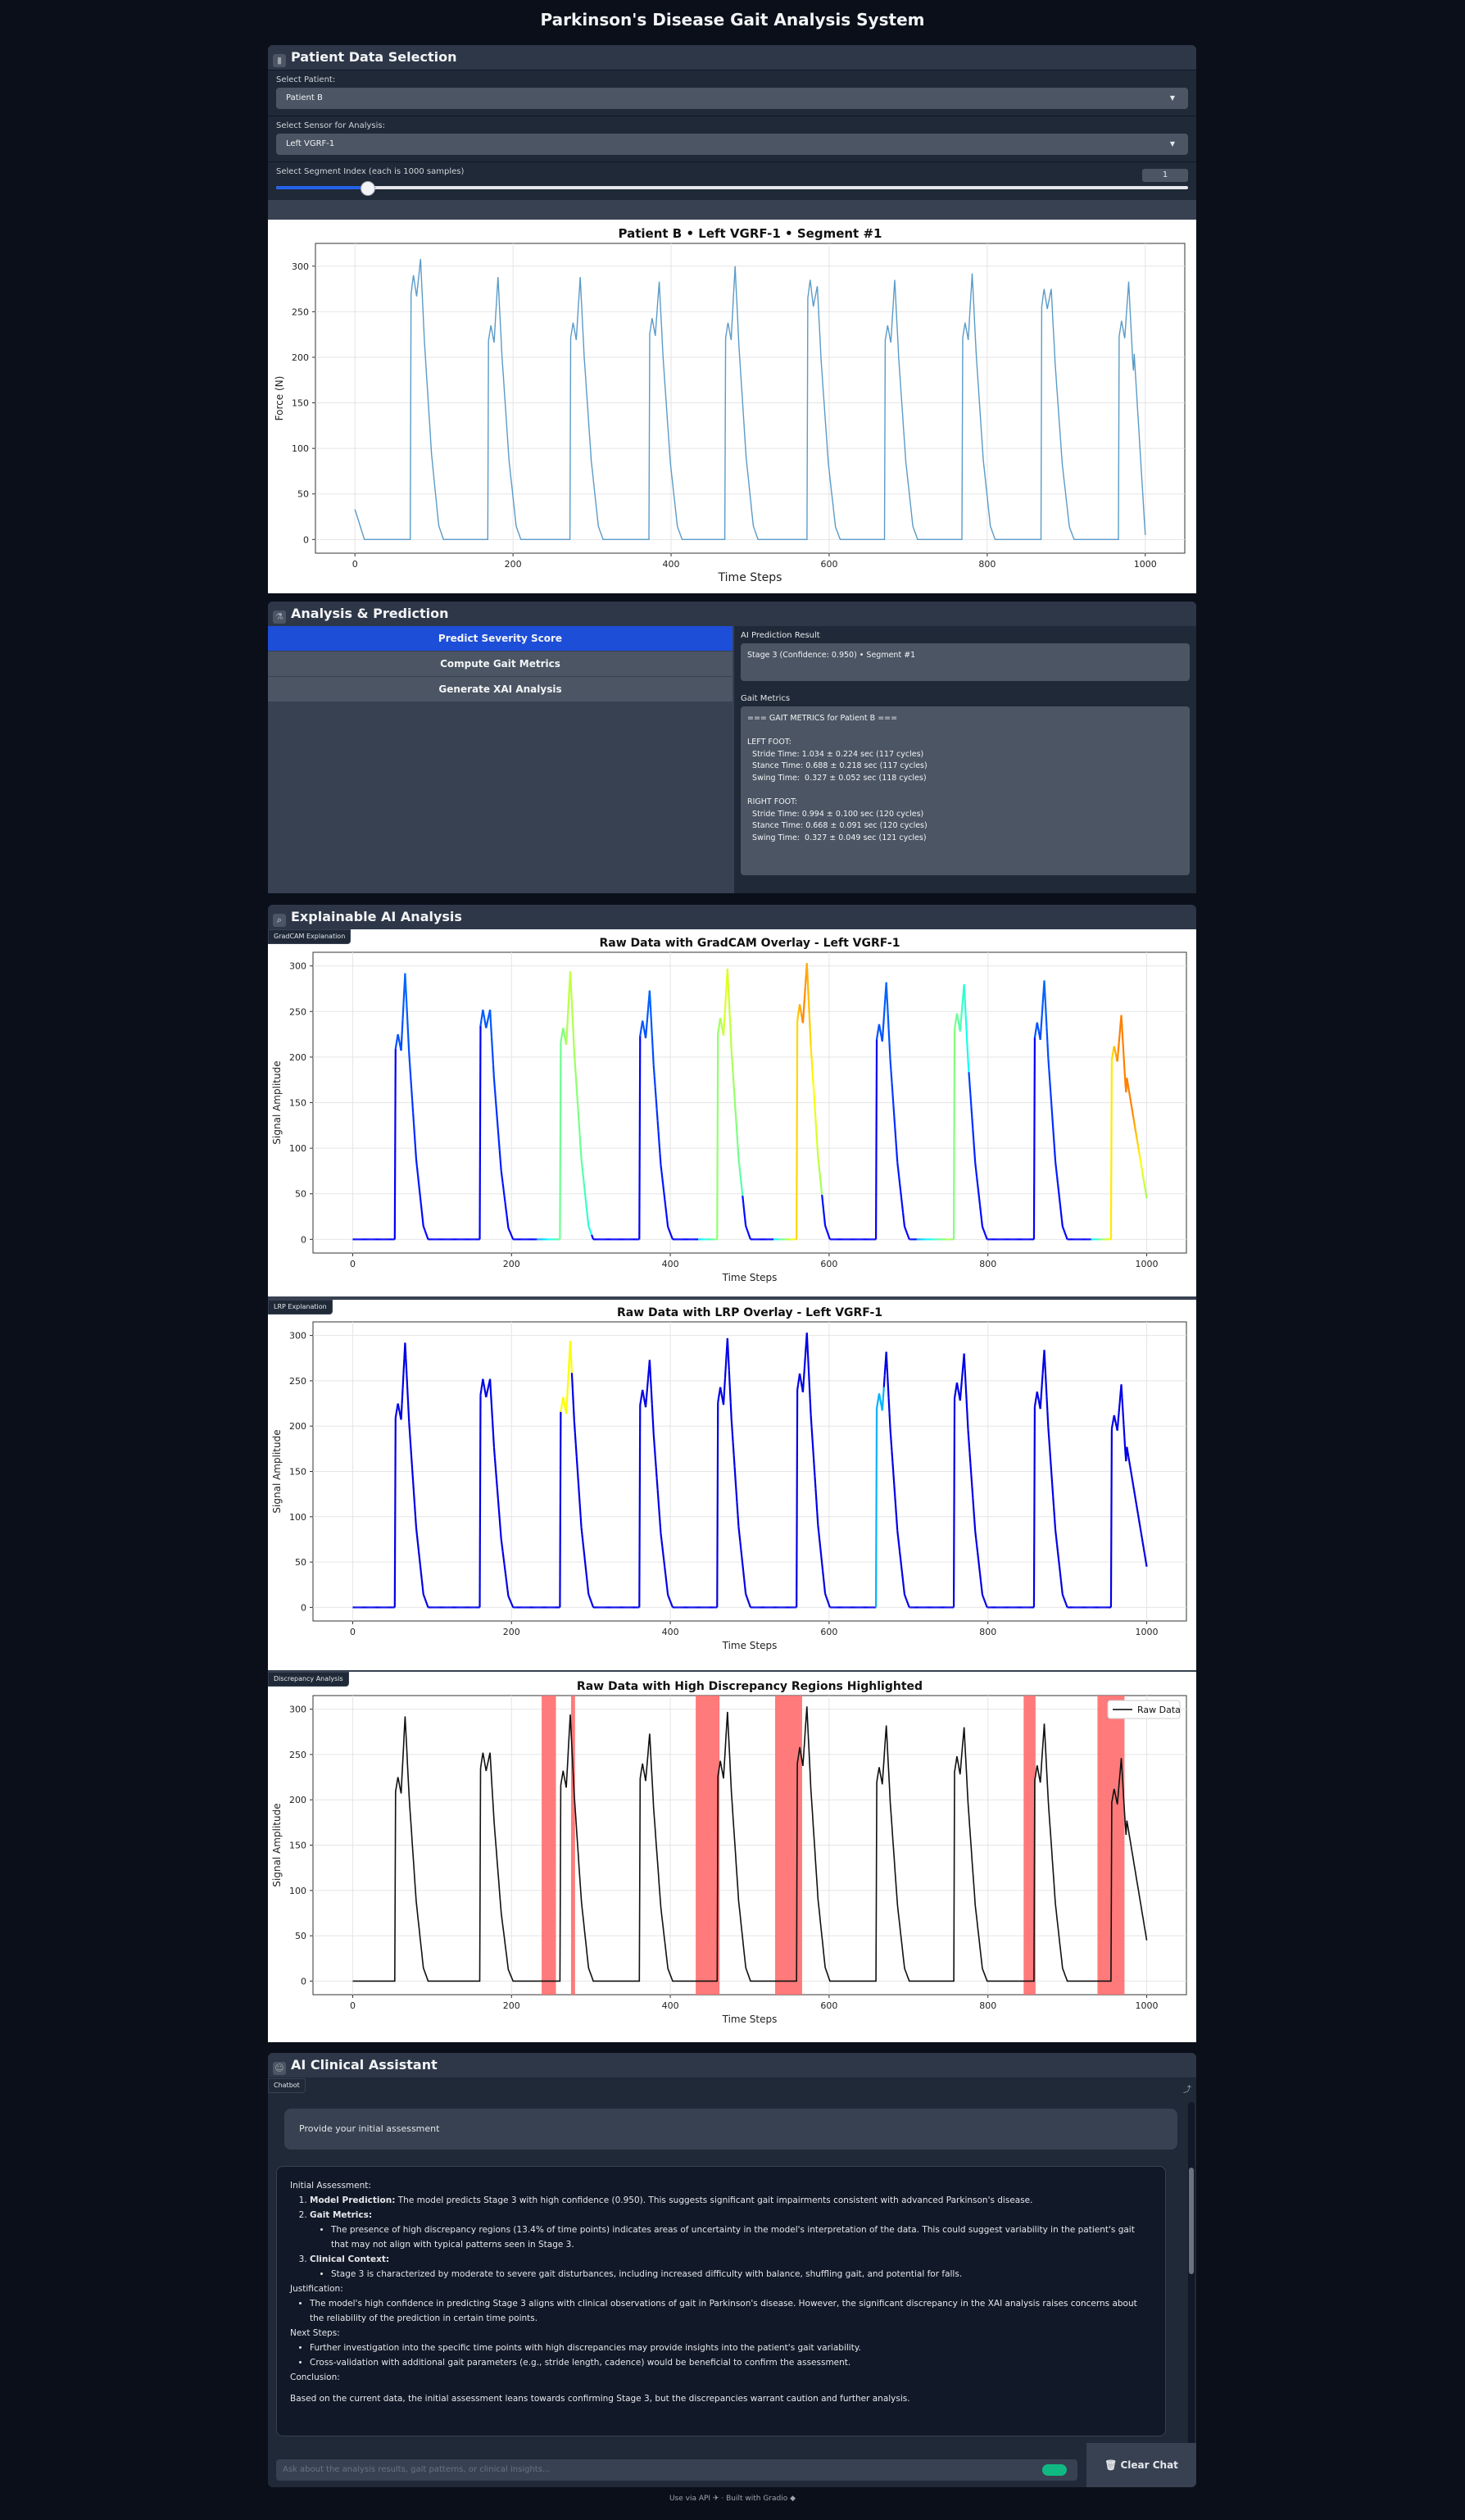  What do you see at coordinates (1165, 175) in the screenshot?
I see `segment-number-input: 1` at bounding box center [1165, 175].